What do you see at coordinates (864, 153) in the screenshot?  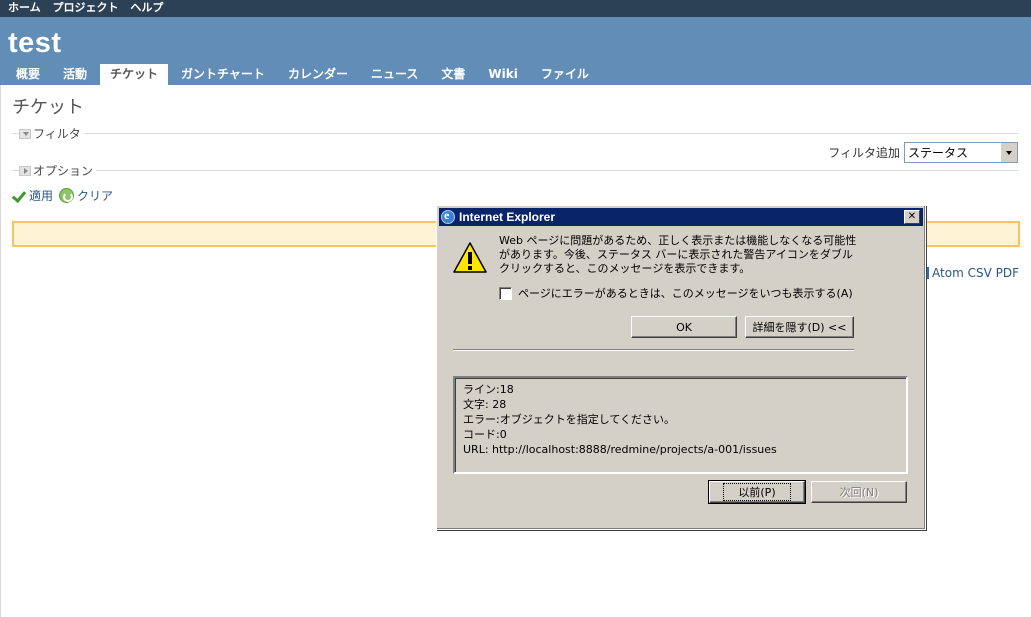 I see `add-filter-label: フィルタ追加` at bounding box center [864, 153].